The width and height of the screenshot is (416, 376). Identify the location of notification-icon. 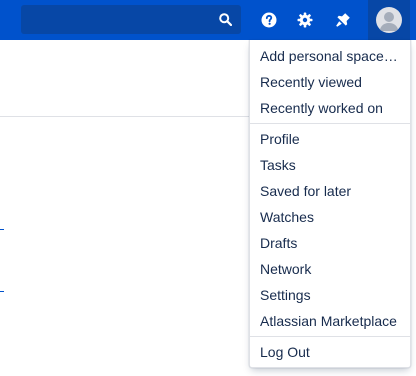
(343, 20).